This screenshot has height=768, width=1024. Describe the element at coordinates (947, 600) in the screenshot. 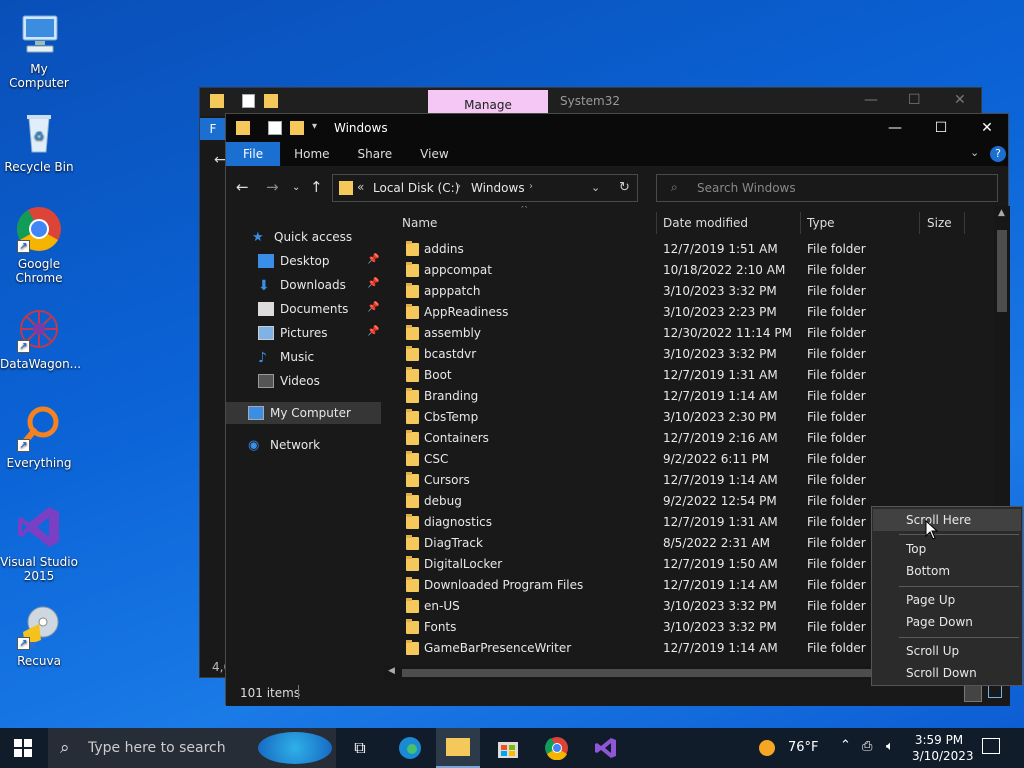

I see `menu-item-page-up: Page Up` at that location.